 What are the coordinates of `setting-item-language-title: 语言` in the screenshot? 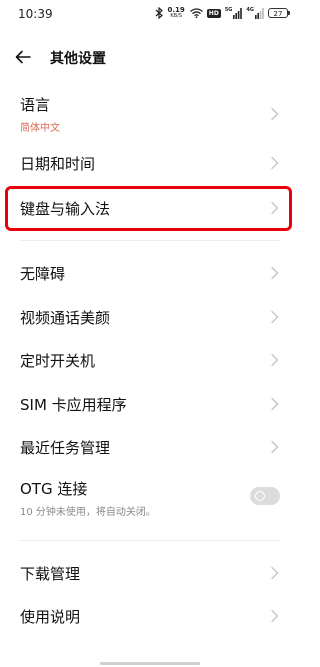 It's located at (35, 105).